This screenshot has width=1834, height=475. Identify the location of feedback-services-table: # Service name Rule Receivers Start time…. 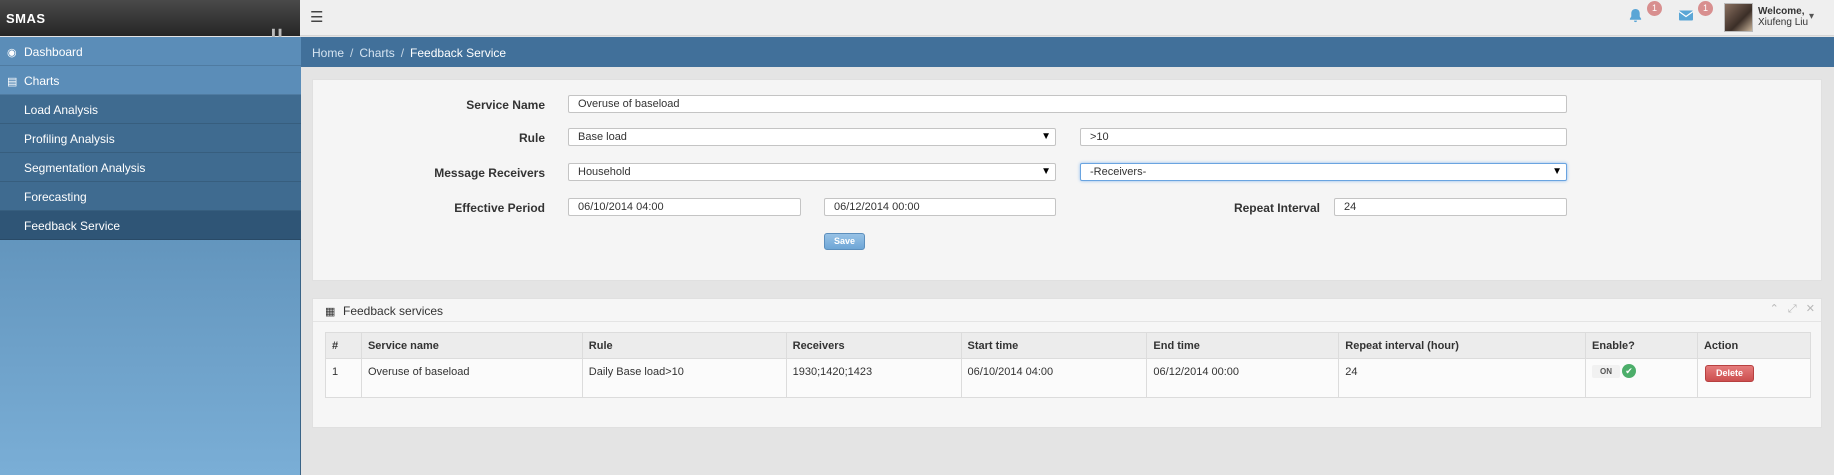
(1068, 365).